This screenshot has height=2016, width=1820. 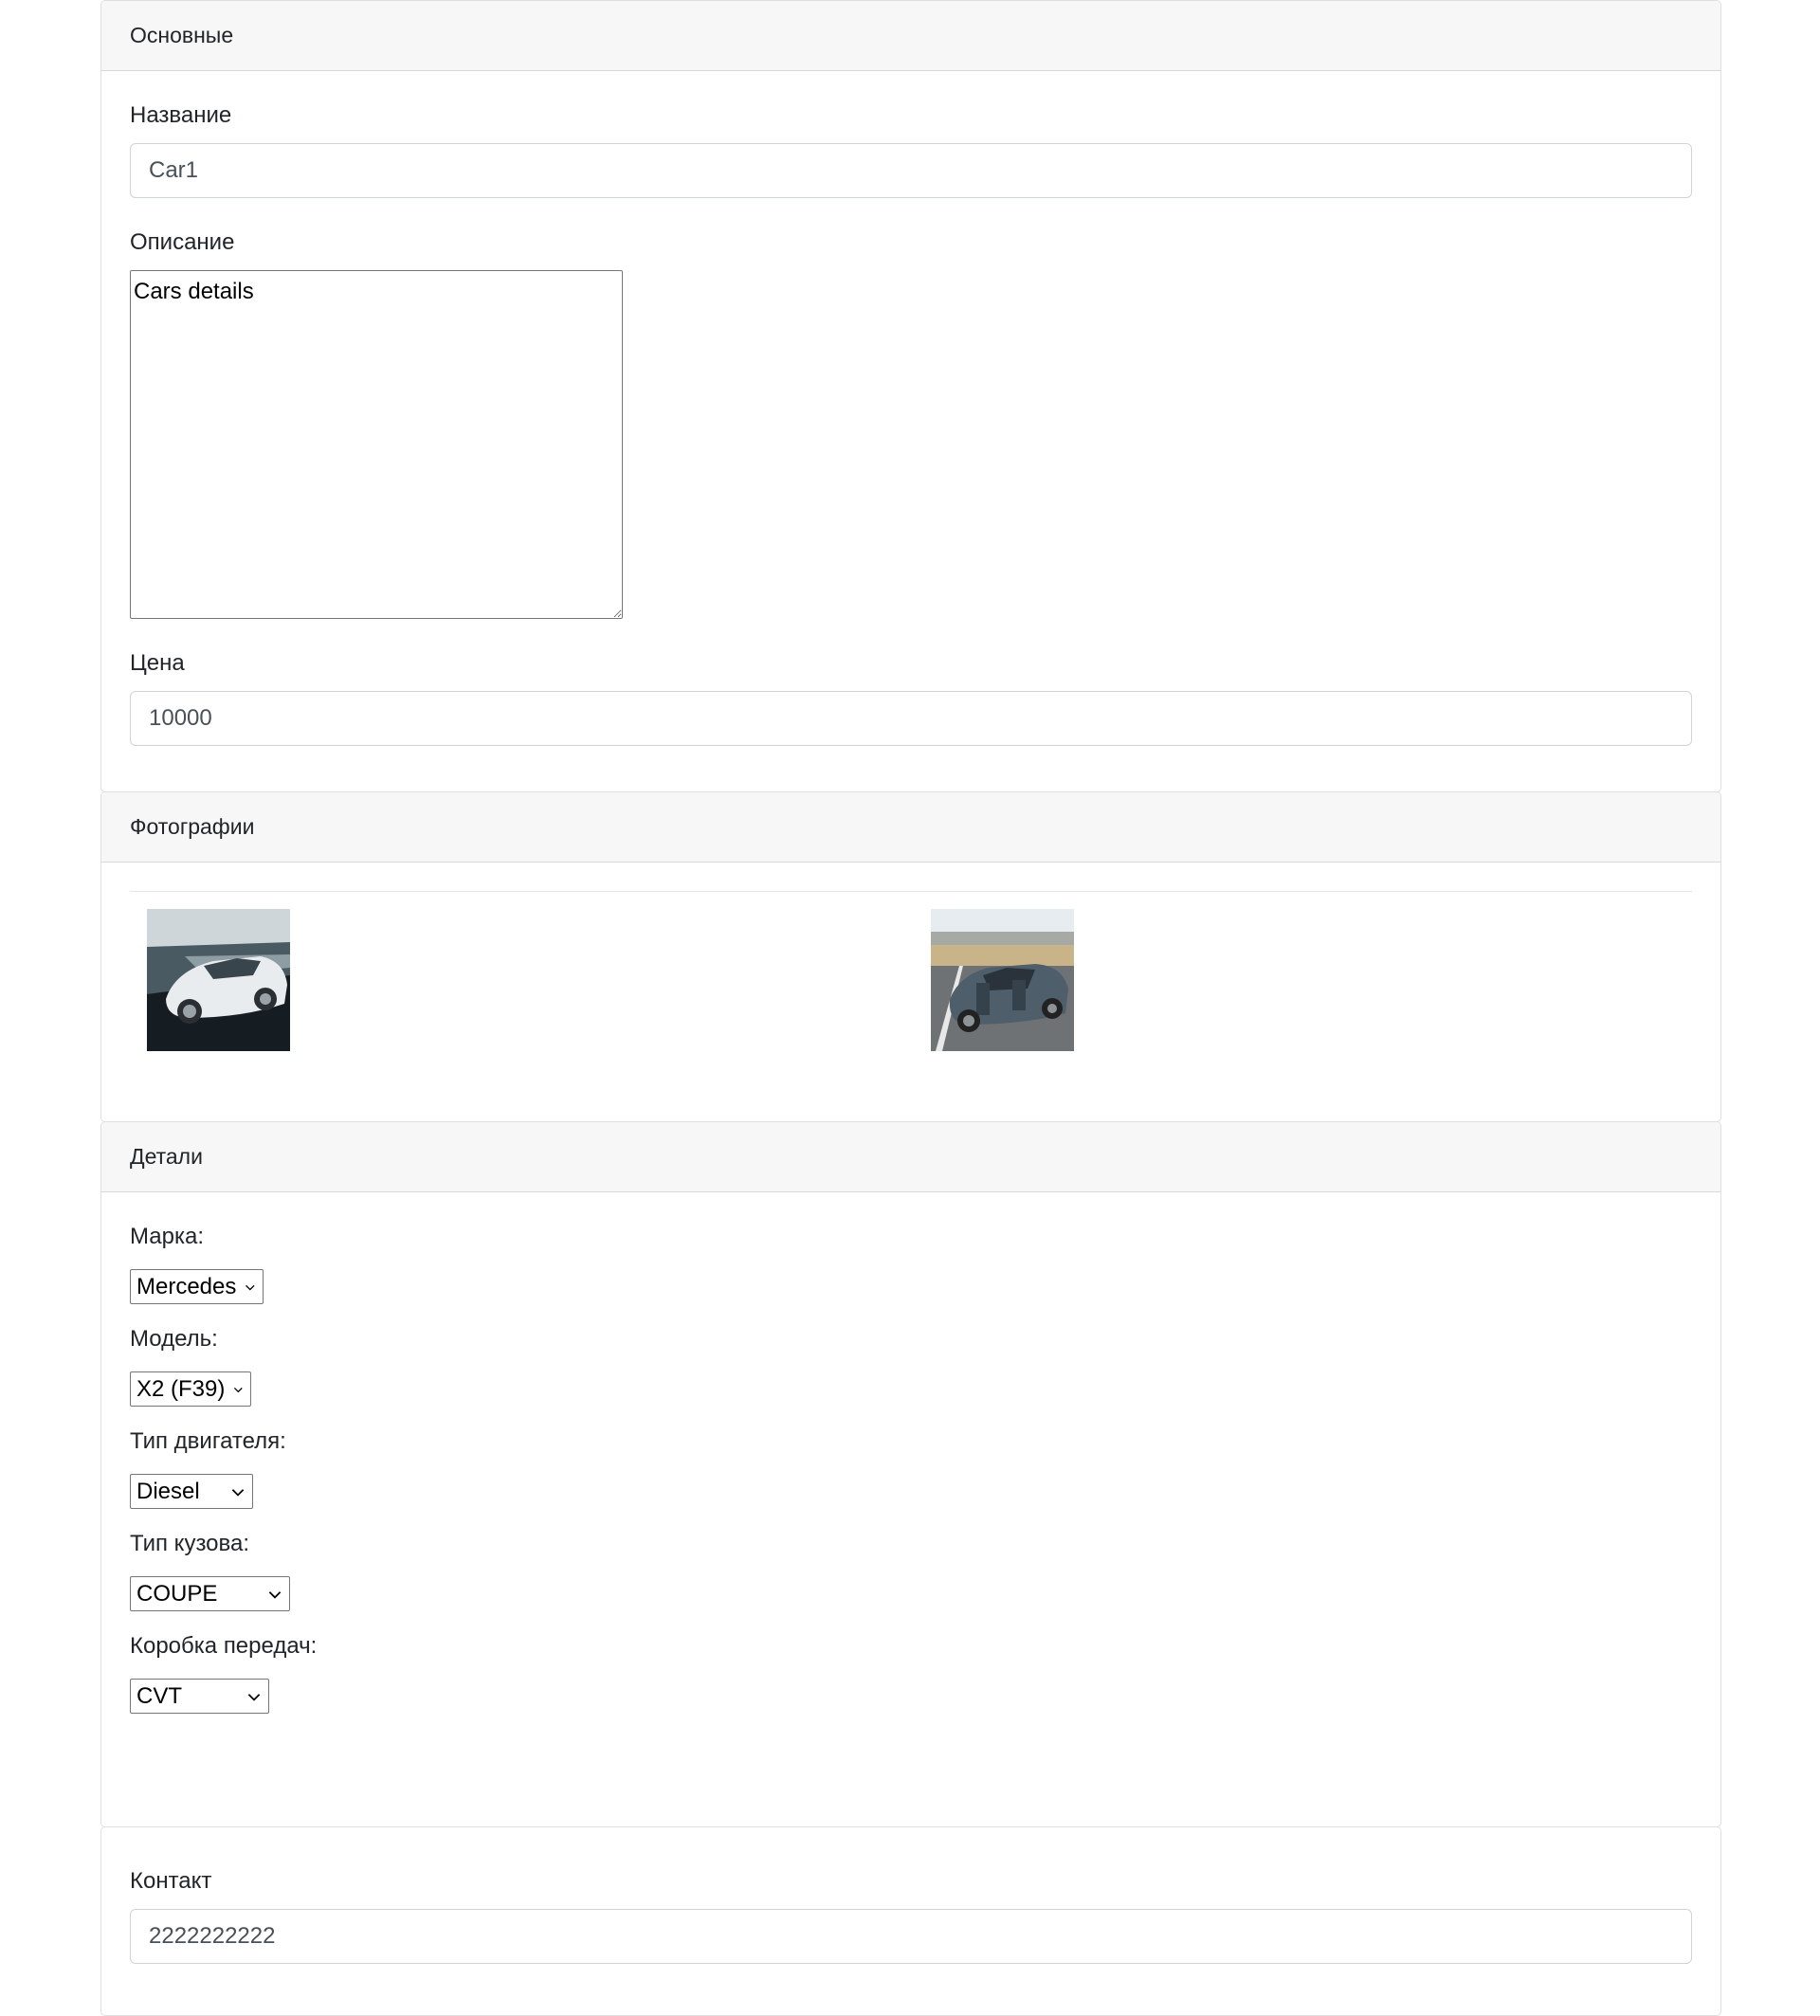 What do you see at coordinates (911, 170) in the screenshot?
I see `name-input` at bounding box center [911, 170].